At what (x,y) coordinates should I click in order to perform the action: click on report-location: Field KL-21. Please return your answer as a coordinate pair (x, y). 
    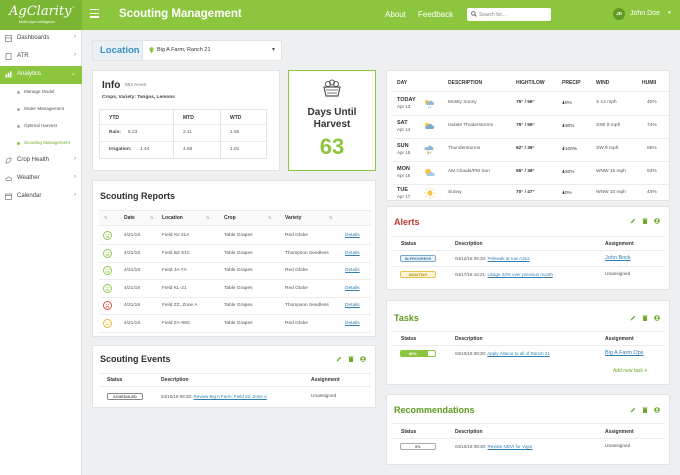
    Looking at the image, I should click on (174, 288).